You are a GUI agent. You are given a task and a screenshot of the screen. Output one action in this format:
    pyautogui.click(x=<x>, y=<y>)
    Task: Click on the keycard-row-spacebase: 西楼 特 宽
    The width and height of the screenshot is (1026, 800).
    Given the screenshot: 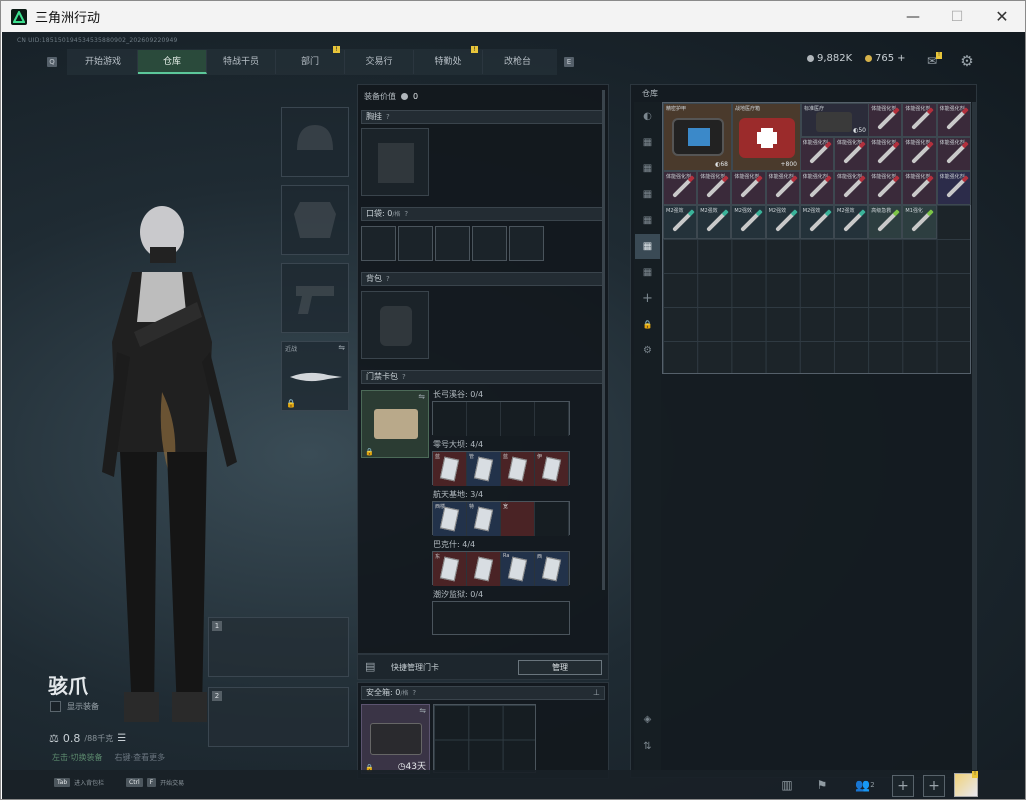 What is the action you would take?
    pyautogui.click(x=501, y=518)
    